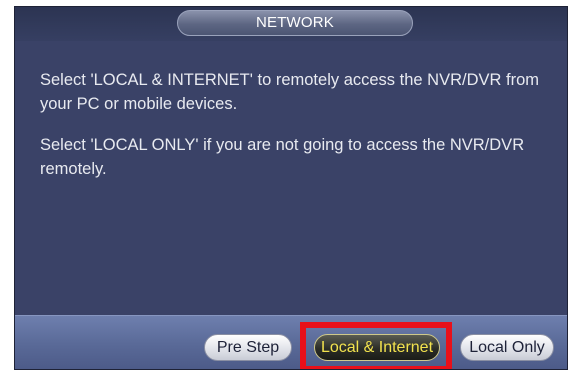  What do you see at coordinates (248, 347) in the screenshot?
I see `pre-step-button: Pre Step` at bounding box center [248, 347].